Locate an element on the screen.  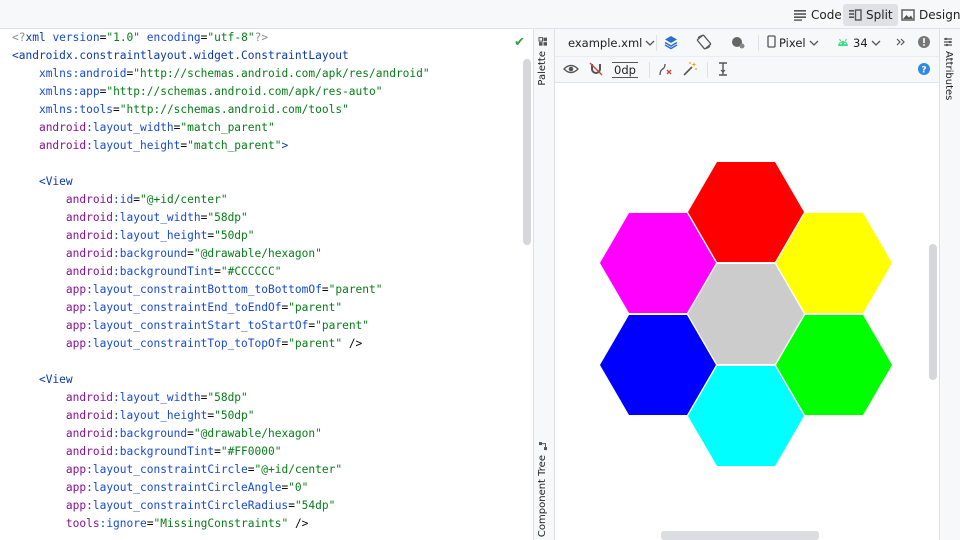
split-view-button: Split is located at coordinates (870, 15).